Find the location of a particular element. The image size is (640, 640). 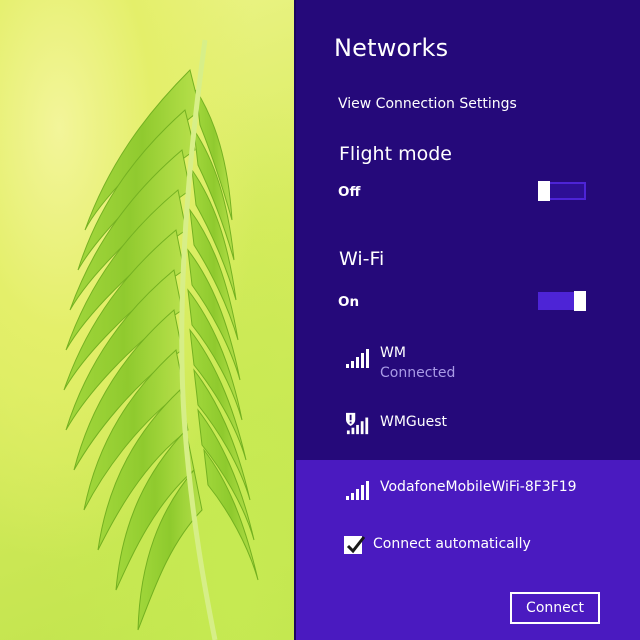

network-item-vodafonemobilewifi: VodafoneMobileWiFi-8F3F19 is located at coordinates (468, 490).